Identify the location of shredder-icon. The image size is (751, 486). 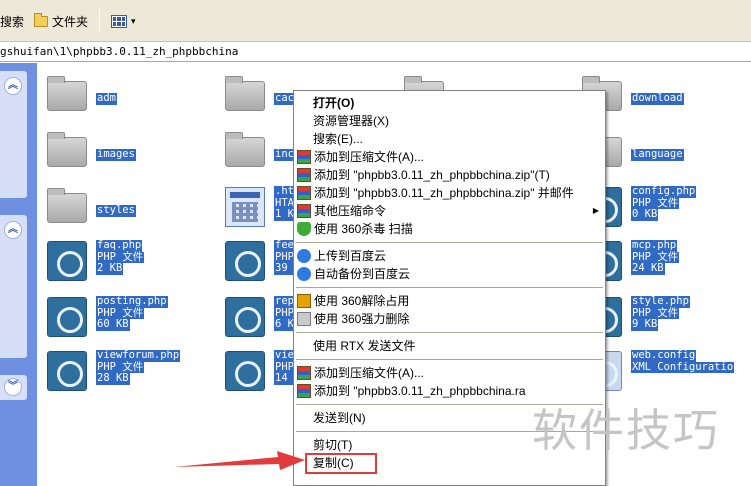
(304, 319).